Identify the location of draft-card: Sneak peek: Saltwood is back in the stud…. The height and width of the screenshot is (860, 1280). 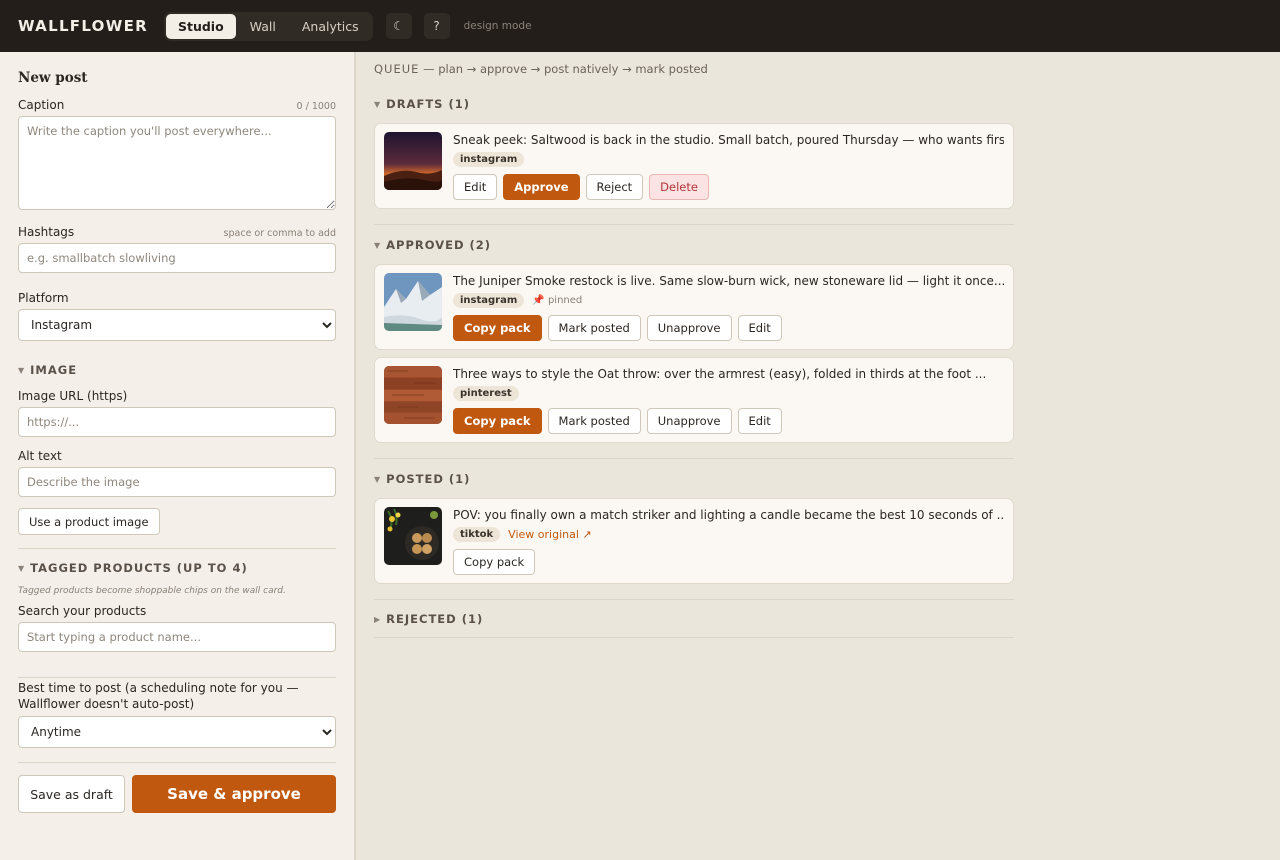
(694, 166).